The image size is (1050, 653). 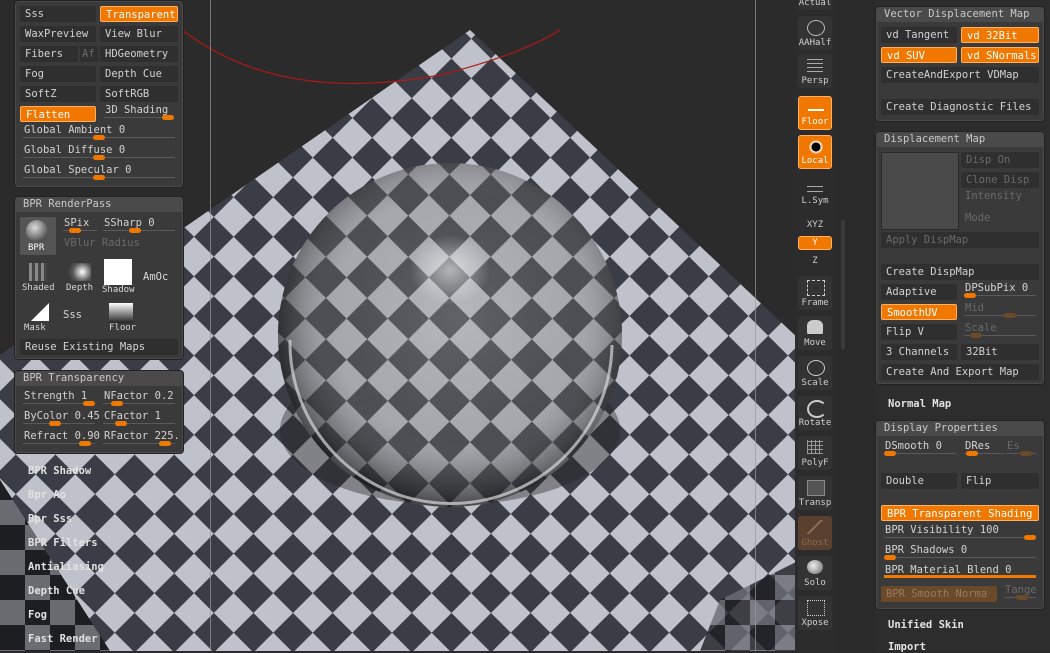 What do you see at coordinates (89, 54) in the screenshot?
I see `af-button: Af` at bounding box center [89, 54].